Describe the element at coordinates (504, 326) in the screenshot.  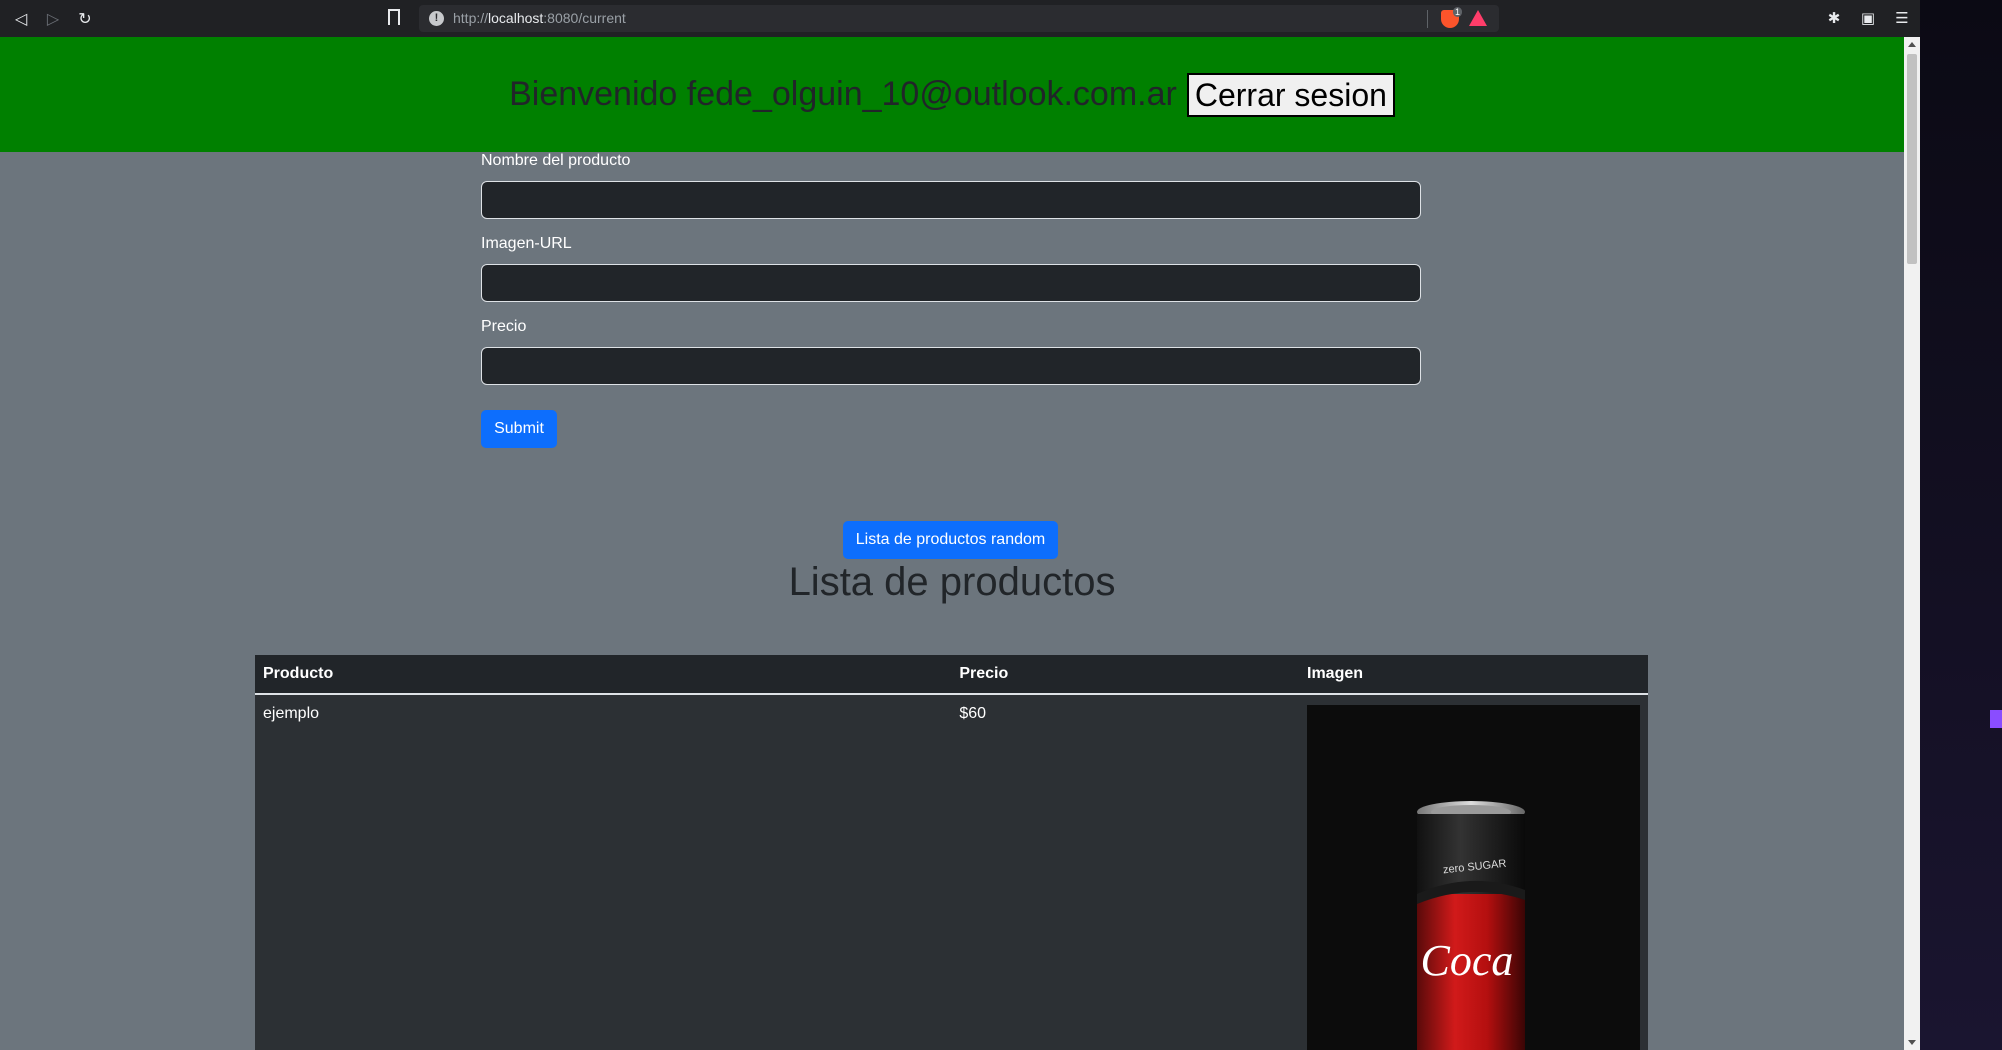
I see `price-label: Precio` at that location.